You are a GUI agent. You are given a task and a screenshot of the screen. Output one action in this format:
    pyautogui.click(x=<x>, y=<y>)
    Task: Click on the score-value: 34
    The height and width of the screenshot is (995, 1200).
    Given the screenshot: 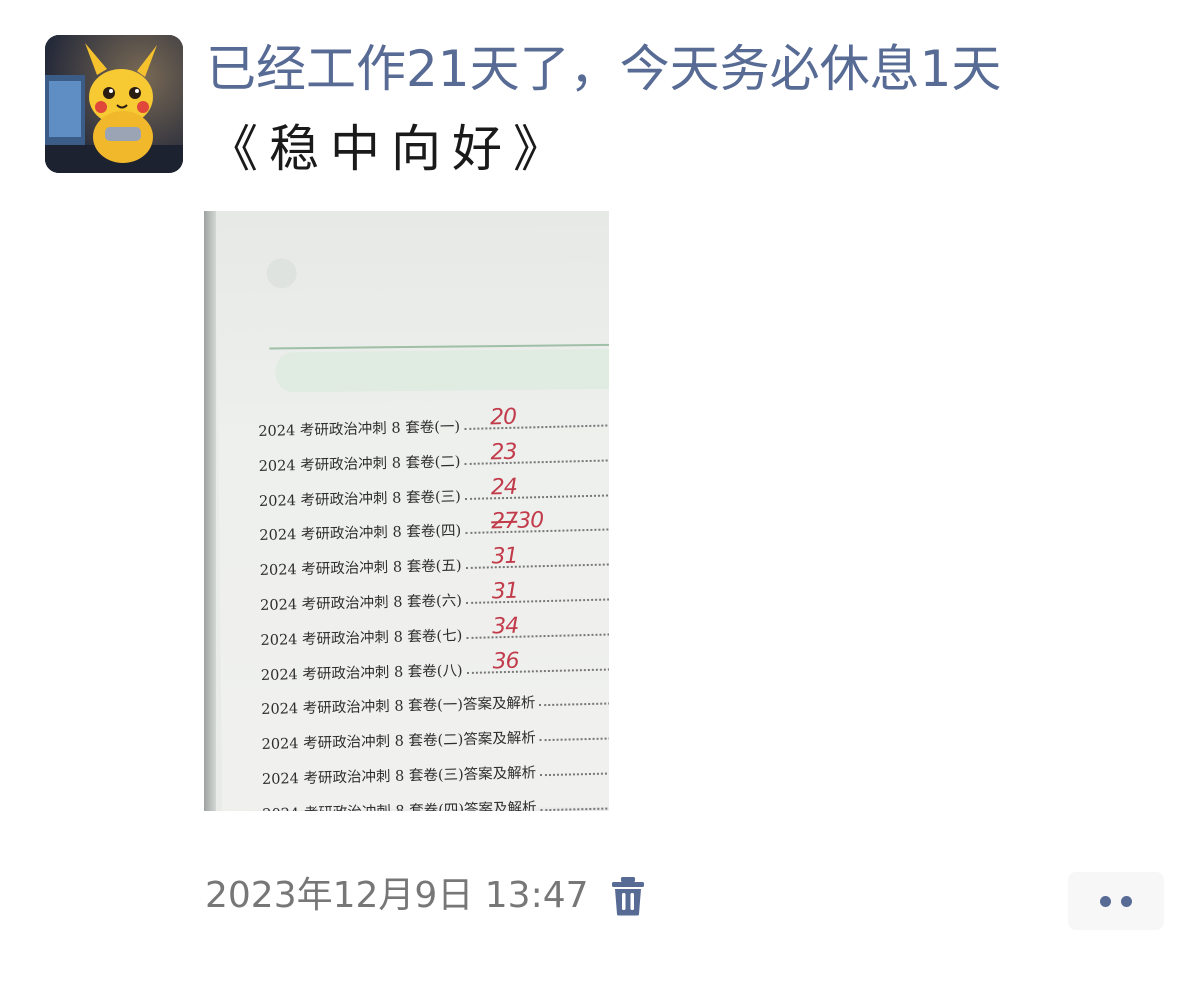 What is the action you would take?
    pyautogui.click(x=505, y=626)
    